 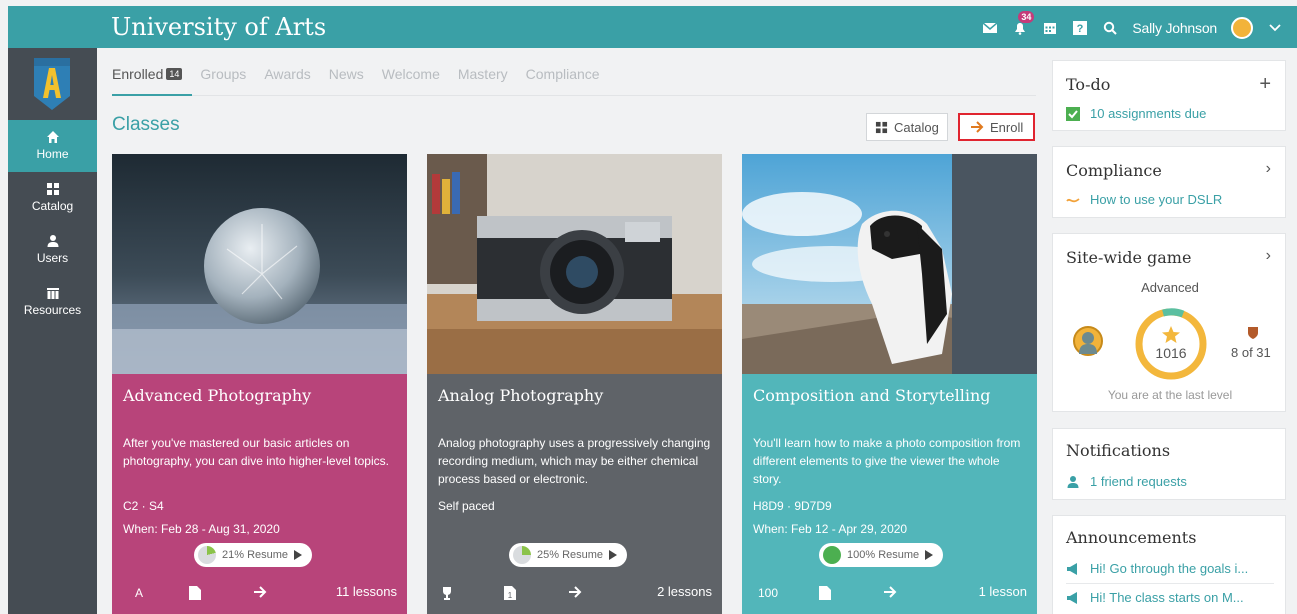 I want to click on top-bar: University of Arts 34 ? Sally Johnson, so click(x=652, y=27).